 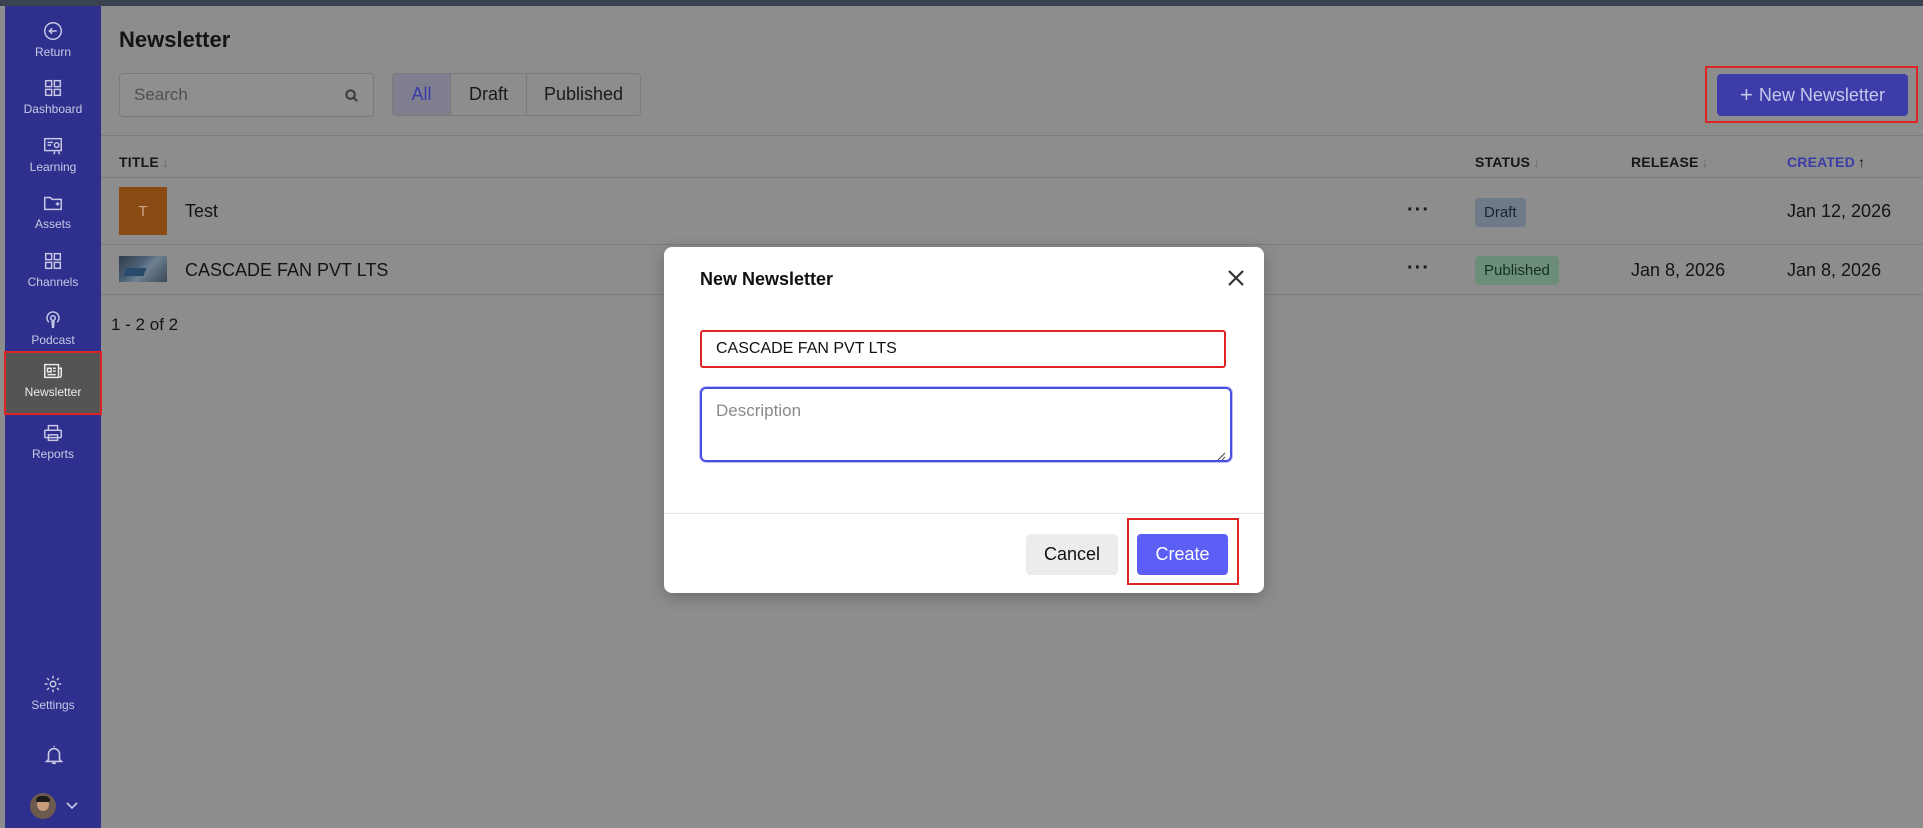 I want to click on plus-icon: +, so click(x=1746, y=94).